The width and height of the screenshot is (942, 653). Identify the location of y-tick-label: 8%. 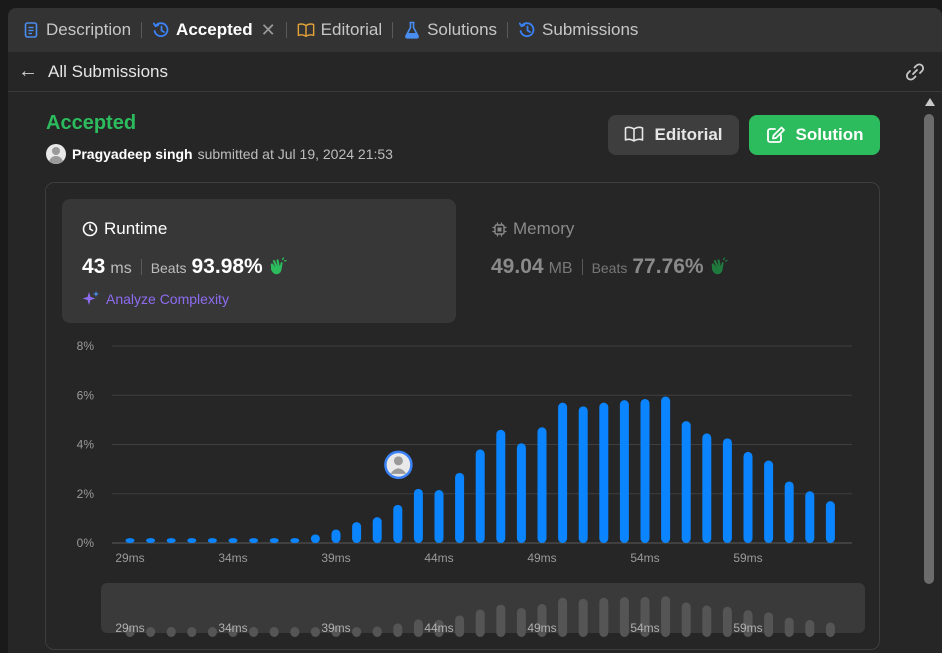
(86, 346).